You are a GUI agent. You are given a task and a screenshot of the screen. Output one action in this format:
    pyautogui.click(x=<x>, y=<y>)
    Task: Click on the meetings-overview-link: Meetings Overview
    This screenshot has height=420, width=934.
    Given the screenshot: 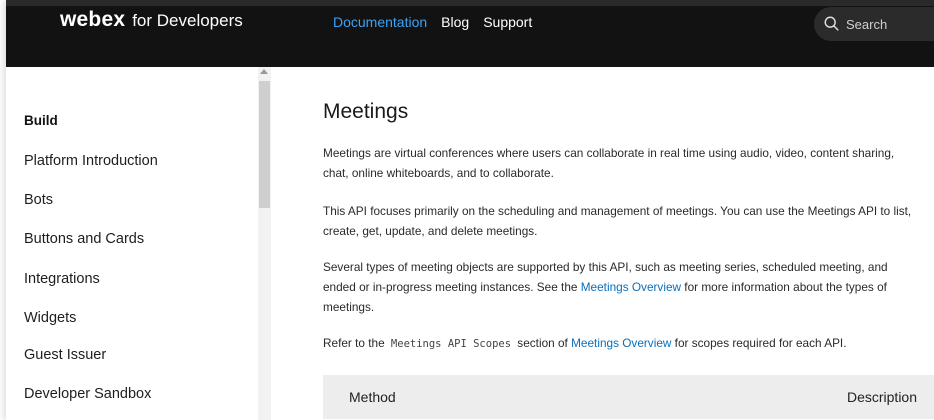 What is the action you would take?
    pyautogui.click(x=631, y=287)
    